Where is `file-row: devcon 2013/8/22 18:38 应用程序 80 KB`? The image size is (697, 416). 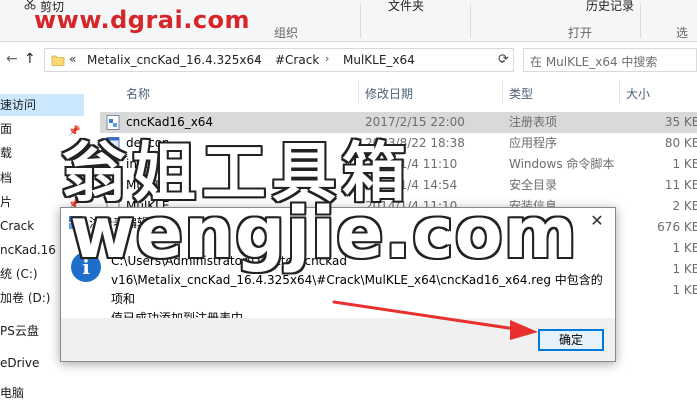
file-row: devcon 2013/8/22 18:38 应用程序 80 KB is located at coordinates (398, 143).